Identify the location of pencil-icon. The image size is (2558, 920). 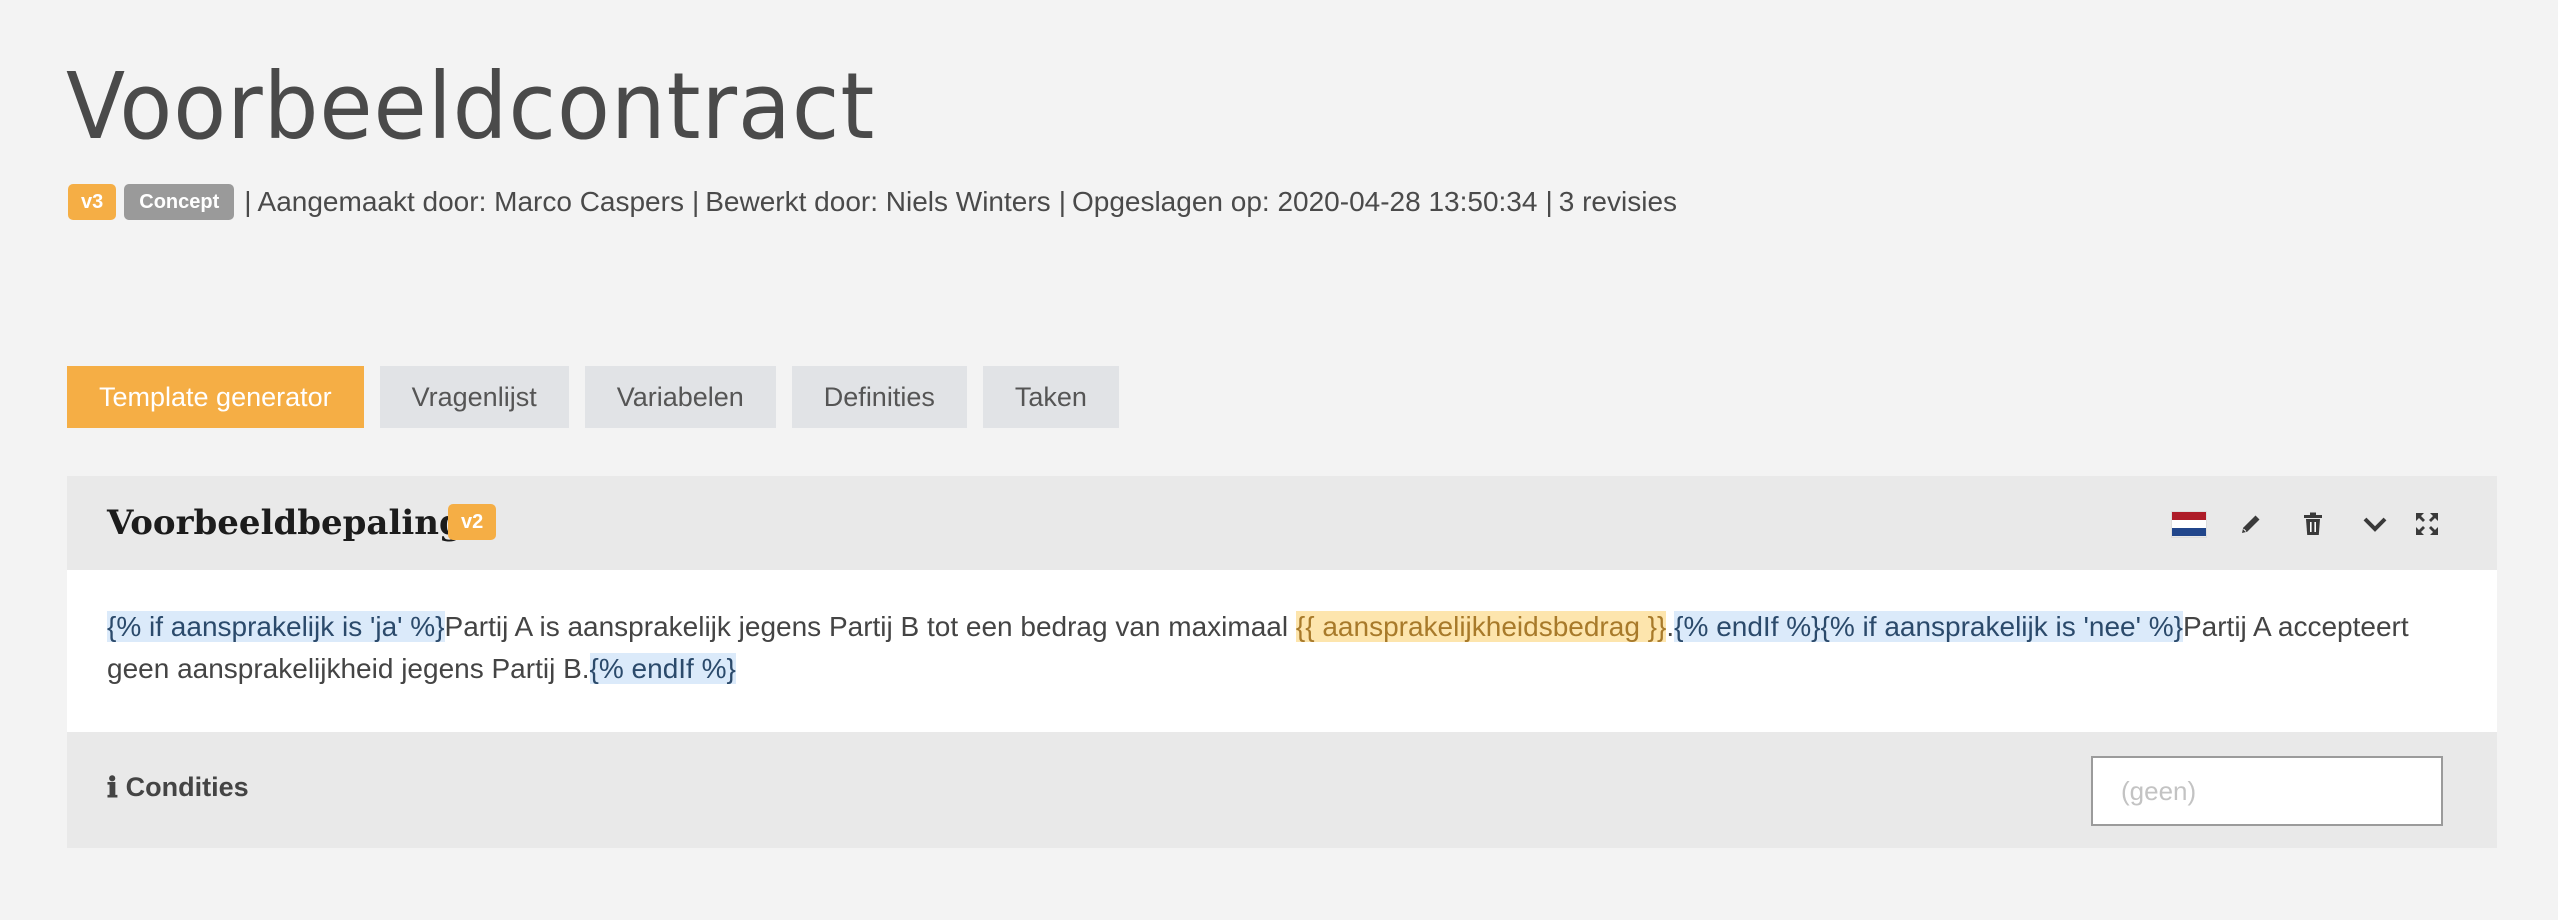
(2251, 524).